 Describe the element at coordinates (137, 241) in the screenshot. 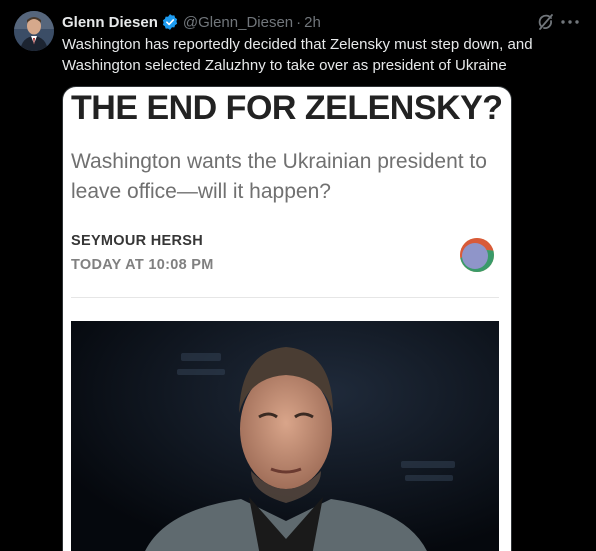

I see `article-byline: SEYMOUR HERSH` at that location.